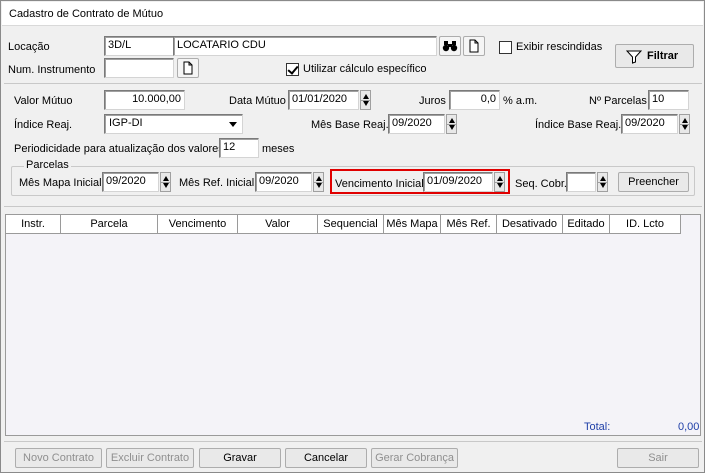  What do you see at coordinates (458, 182) in the screenshot?
I see `vencimento-inicial-input: 01/09/2020` at bounding box center [458, 182].